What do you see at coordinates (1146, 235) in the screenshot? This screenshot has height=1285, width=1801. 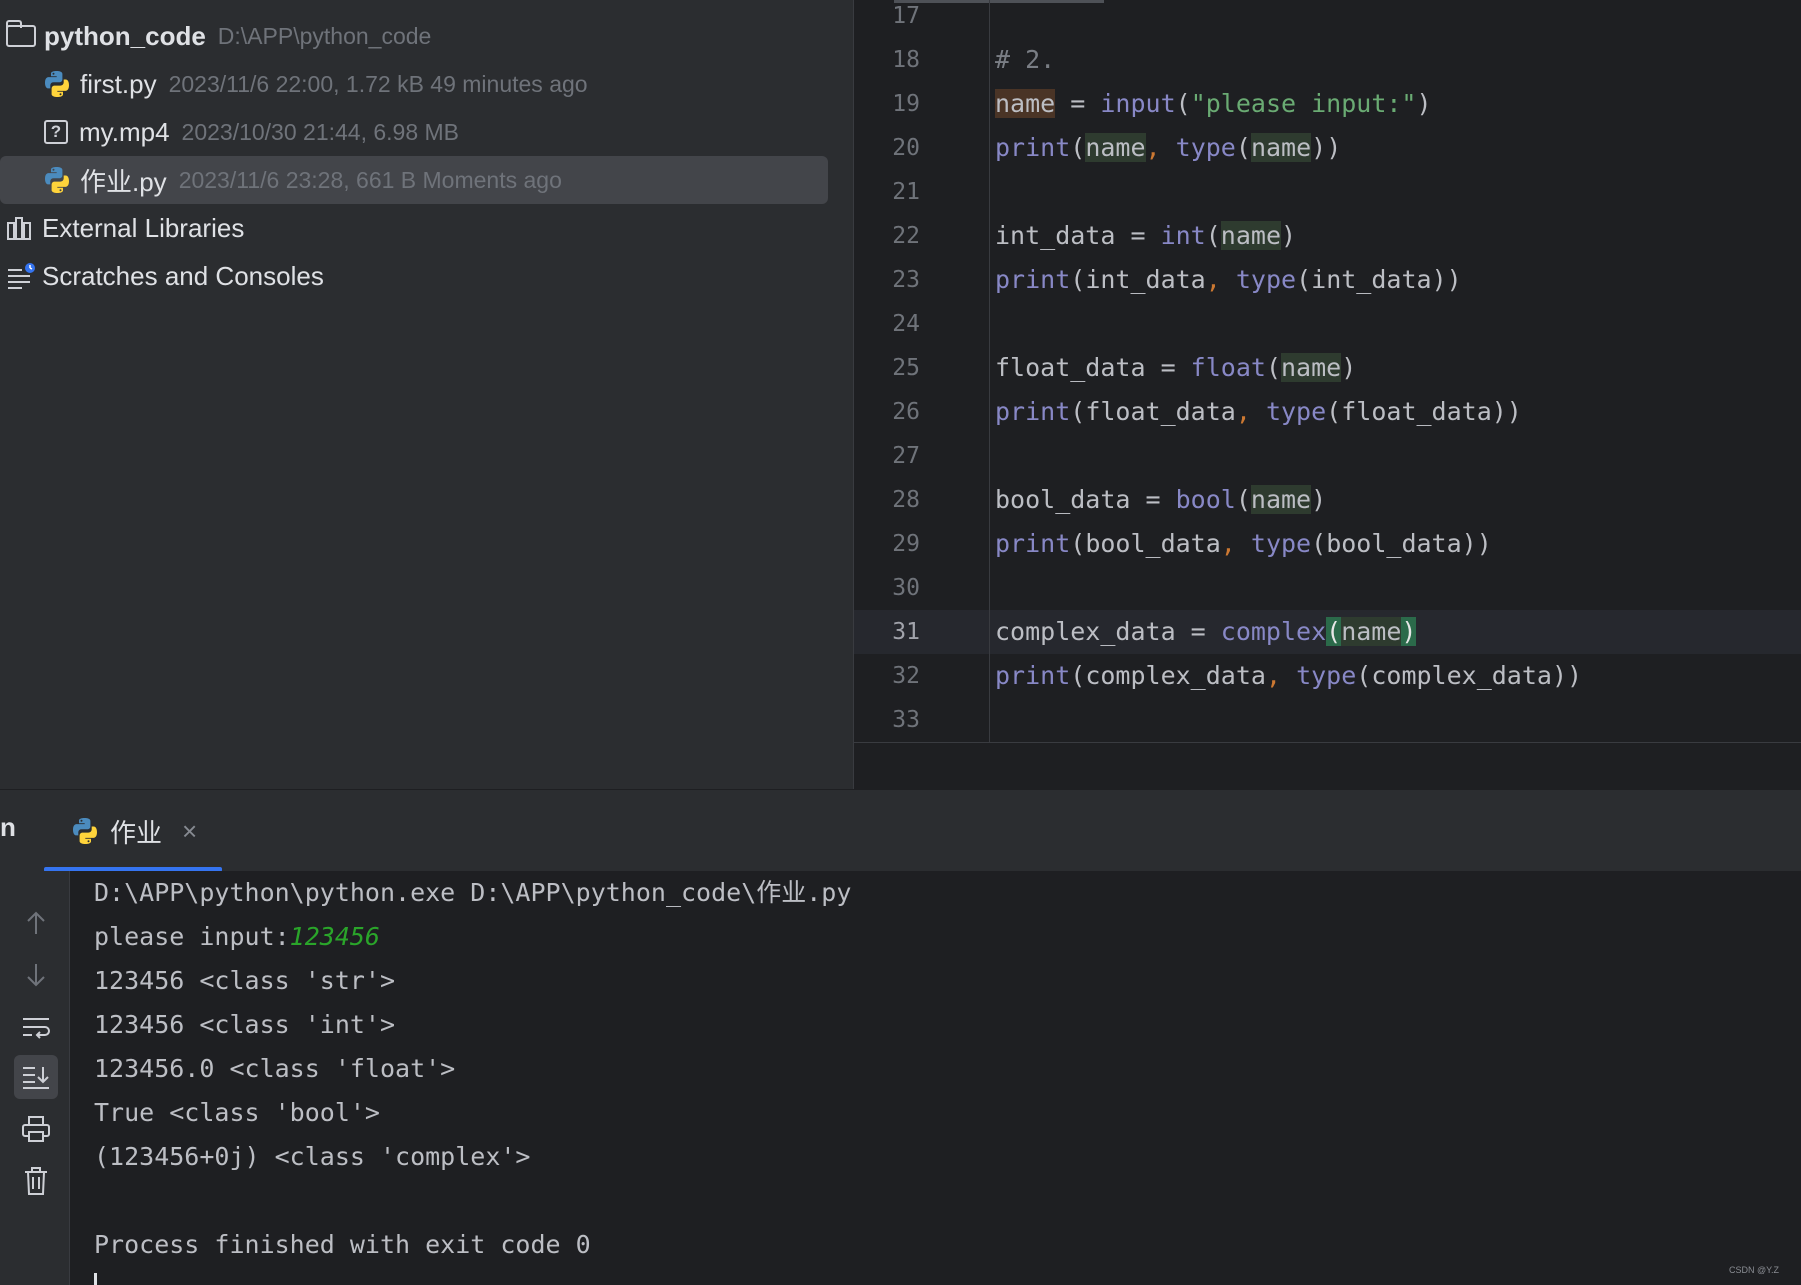 I see `code-line-22: int_data = int(name)` at bounding box center [1146, 235].